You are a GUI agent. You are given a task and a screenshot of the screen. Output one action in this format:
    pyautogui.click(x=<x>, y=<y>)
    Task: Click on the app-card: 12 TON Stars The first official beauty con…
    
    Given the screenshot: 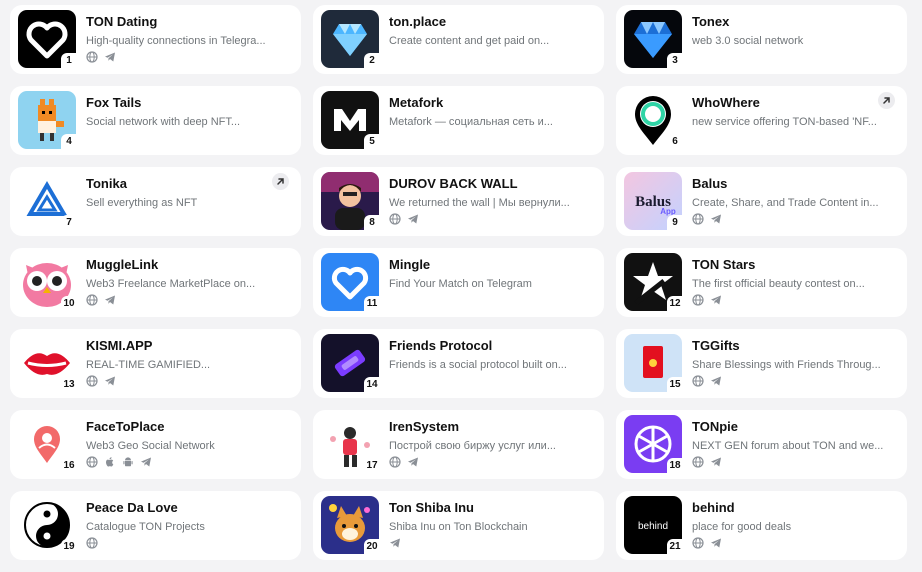 What is the action you would take?
    pyautogui.click(x=761, y=282)
    